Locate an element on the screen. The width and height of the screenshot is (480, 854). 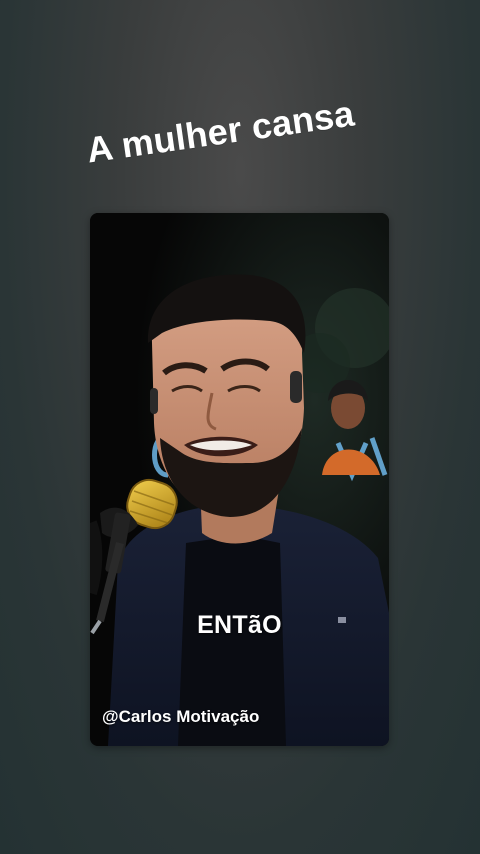
singer-head is located at coordinates (226, 395).